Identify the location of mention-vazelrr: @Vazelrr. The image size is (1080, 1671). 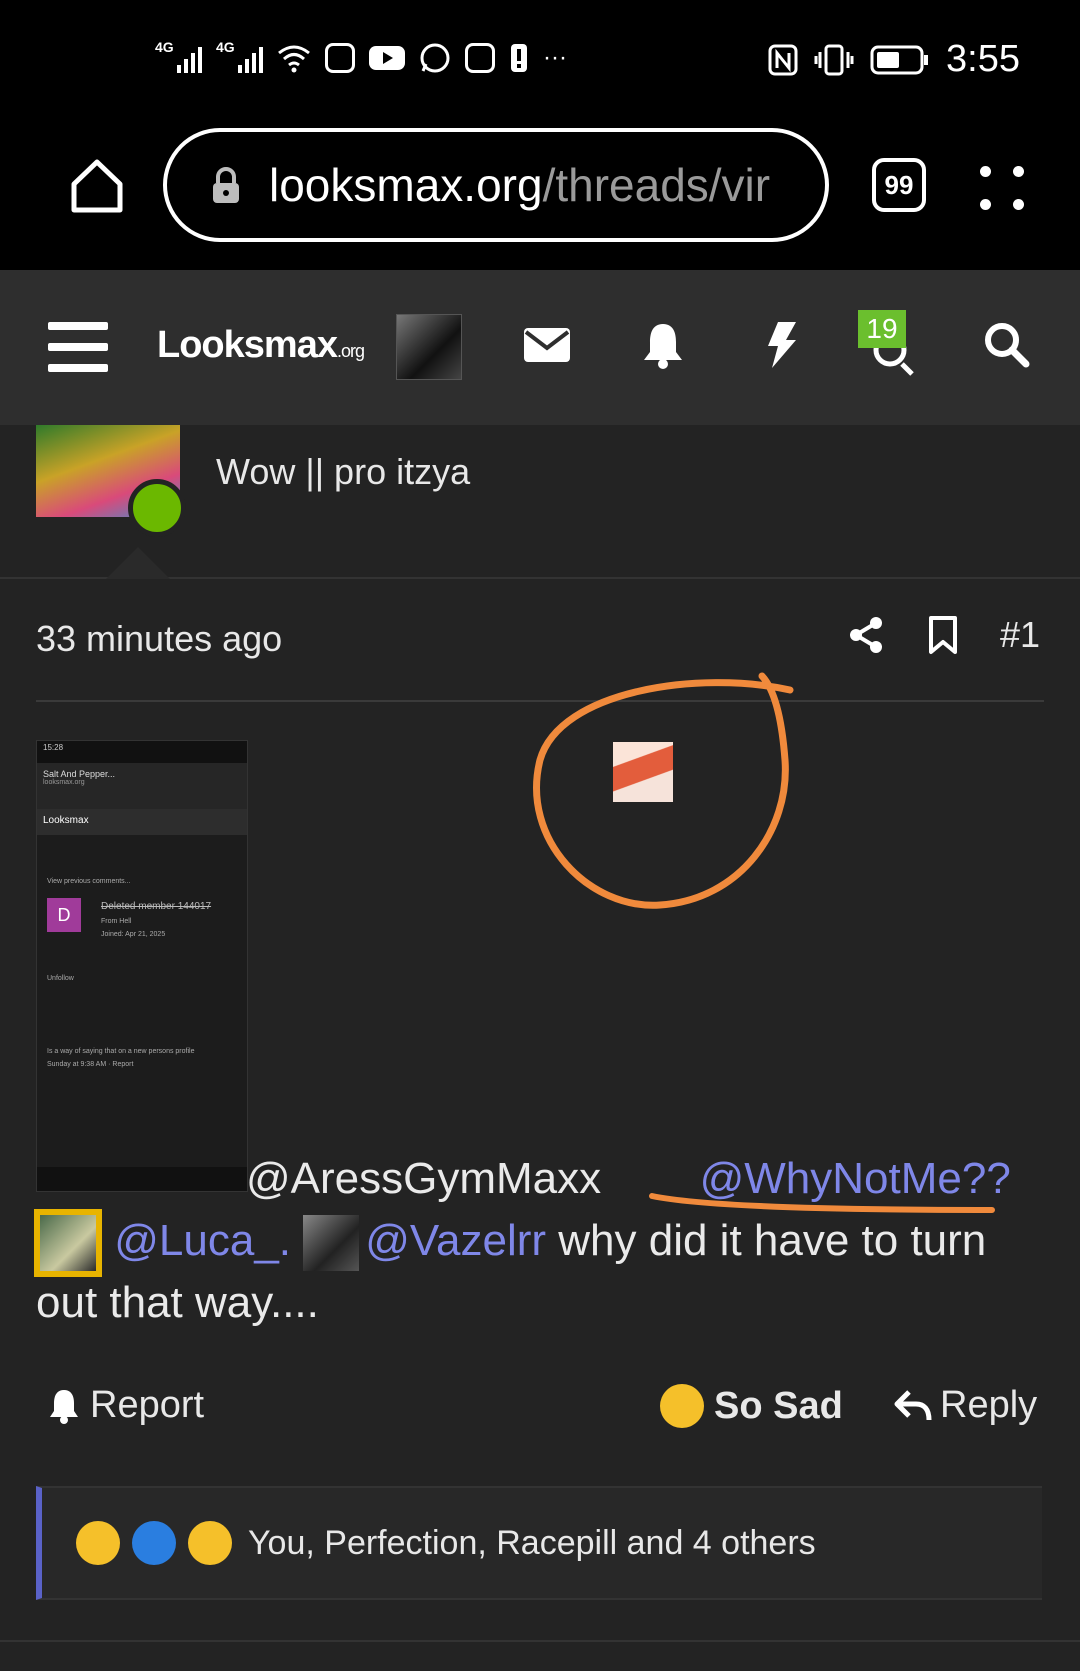
(455, 1240).